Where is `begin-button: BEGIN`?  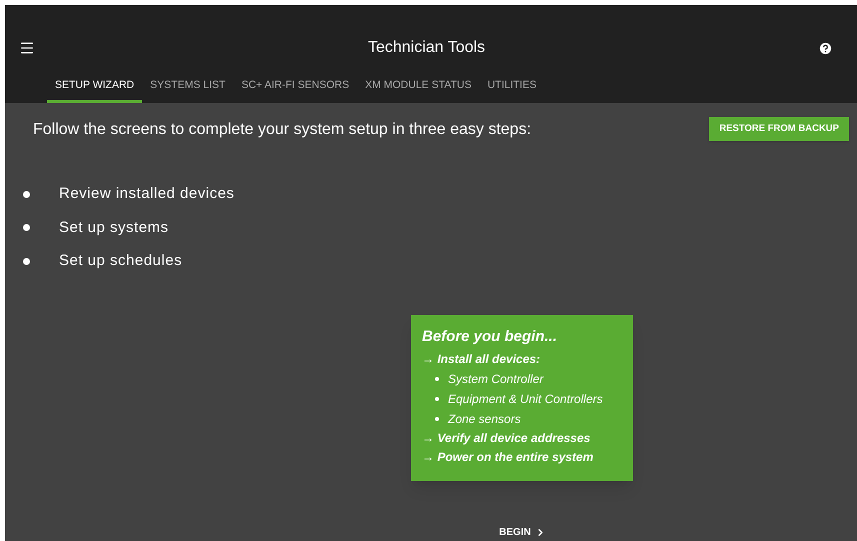
begin-button: BEGIN is located at coordinates (522, 532).